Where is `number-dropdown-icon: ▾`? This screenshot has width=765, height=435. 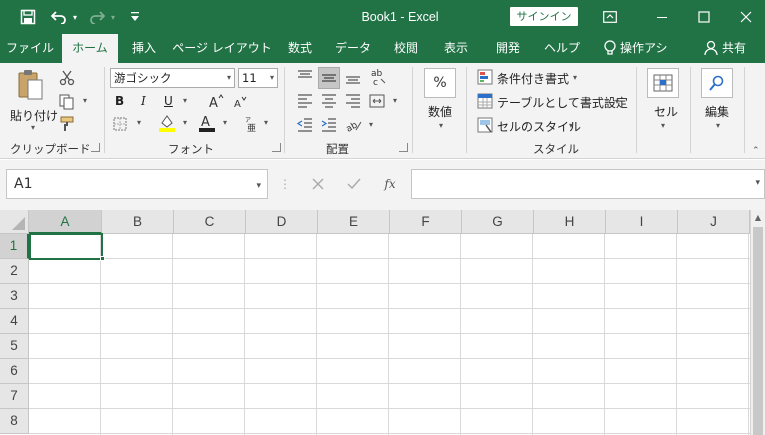
number-dropdown-icon: ▾ is located at coordinates (441, 125).